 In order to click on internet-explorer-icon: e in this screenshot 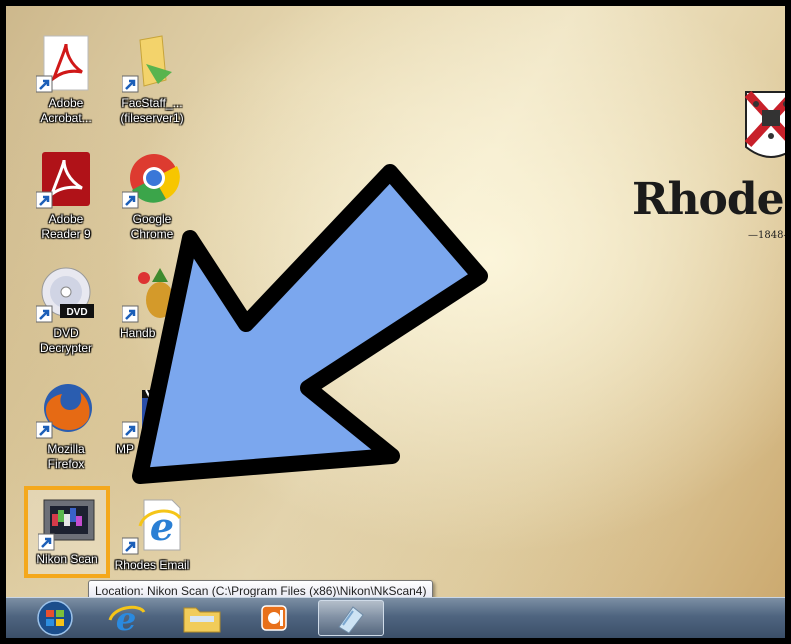, I will do `click(152, 527)`.